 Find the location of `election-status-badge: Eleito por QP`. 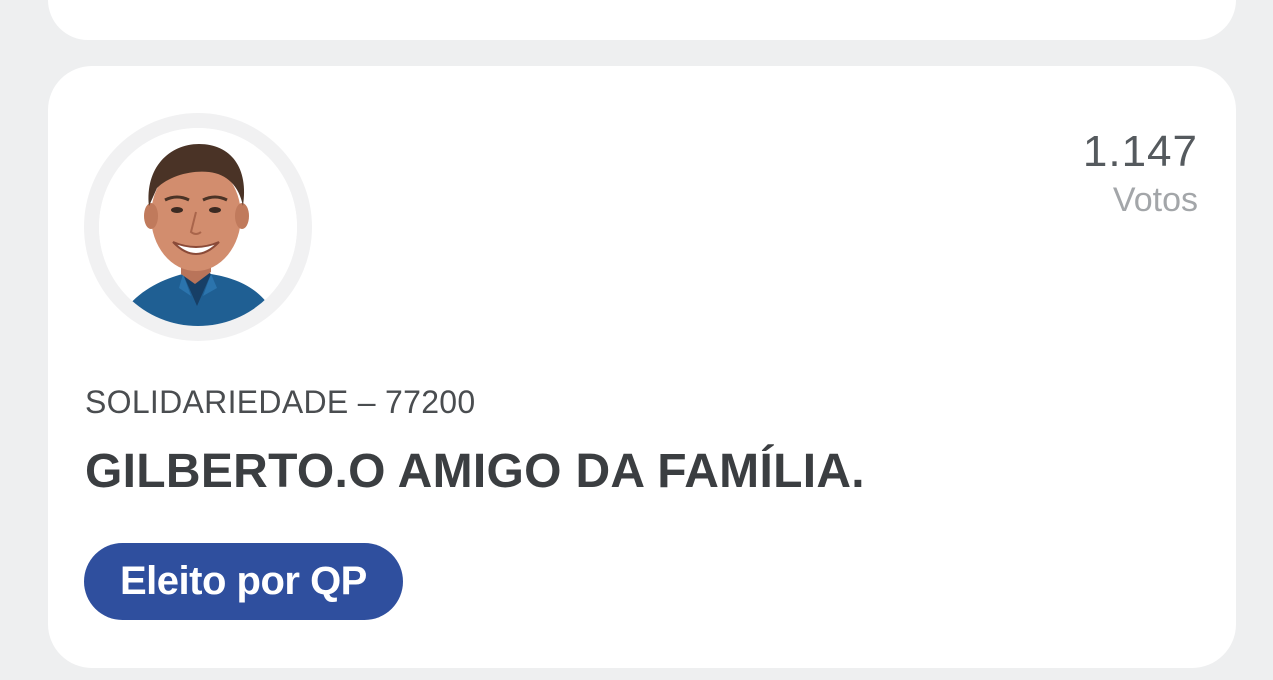

election-status-badge: Eleito por QP is located at coordinates (243, 581).